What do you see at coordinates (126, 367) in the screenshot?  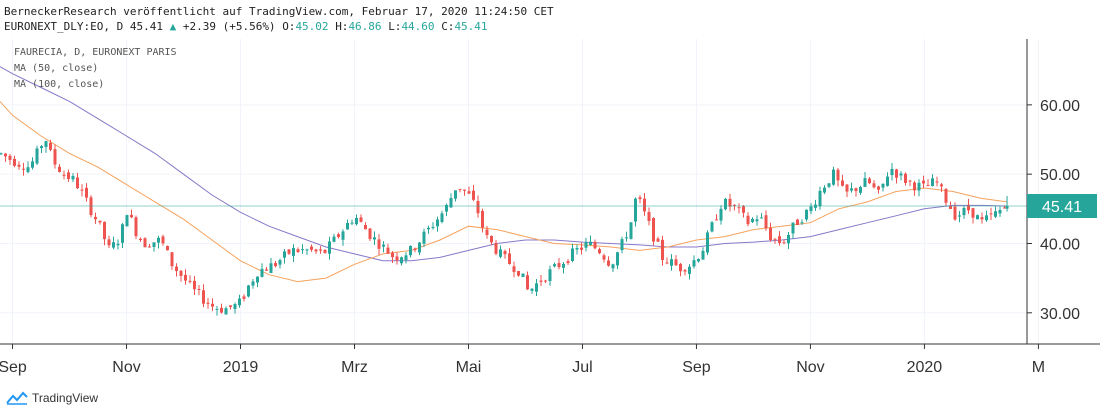 I see `x-tick-label: Nov` at bounding box center [126, 367].